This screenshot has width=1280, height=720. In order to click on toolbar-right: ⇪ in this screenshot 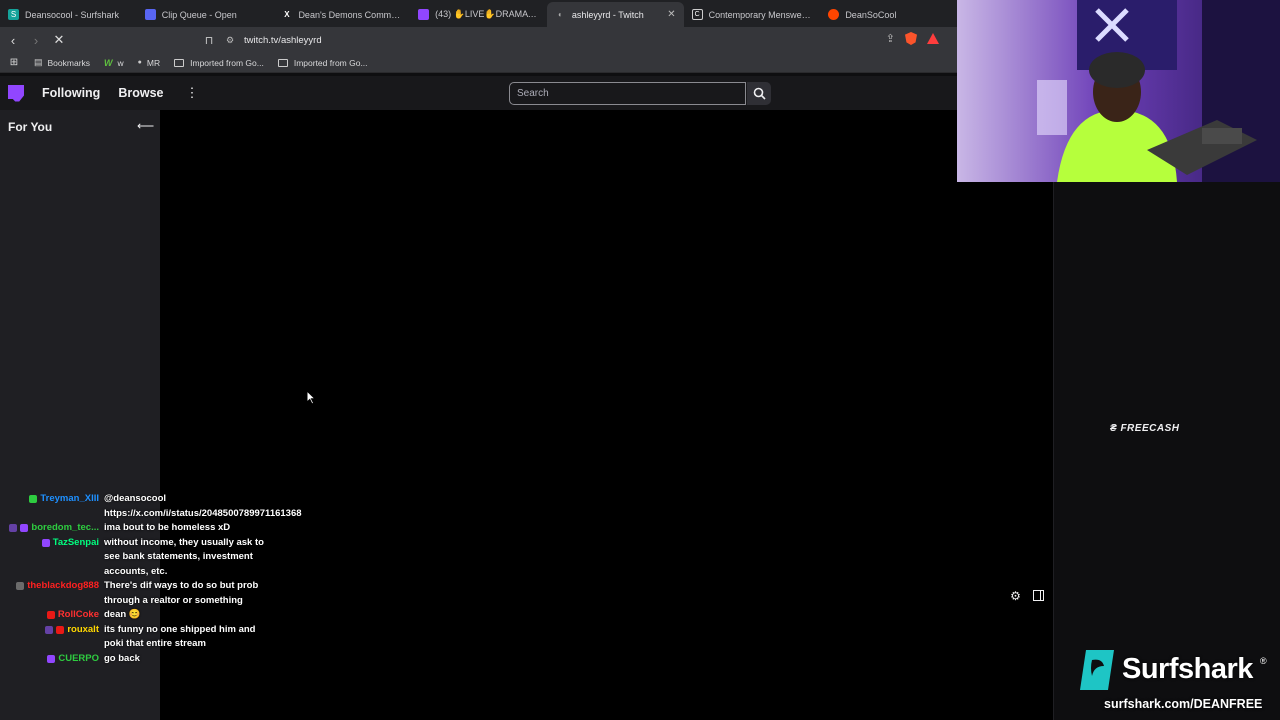, I will do `click(912, 38)`.